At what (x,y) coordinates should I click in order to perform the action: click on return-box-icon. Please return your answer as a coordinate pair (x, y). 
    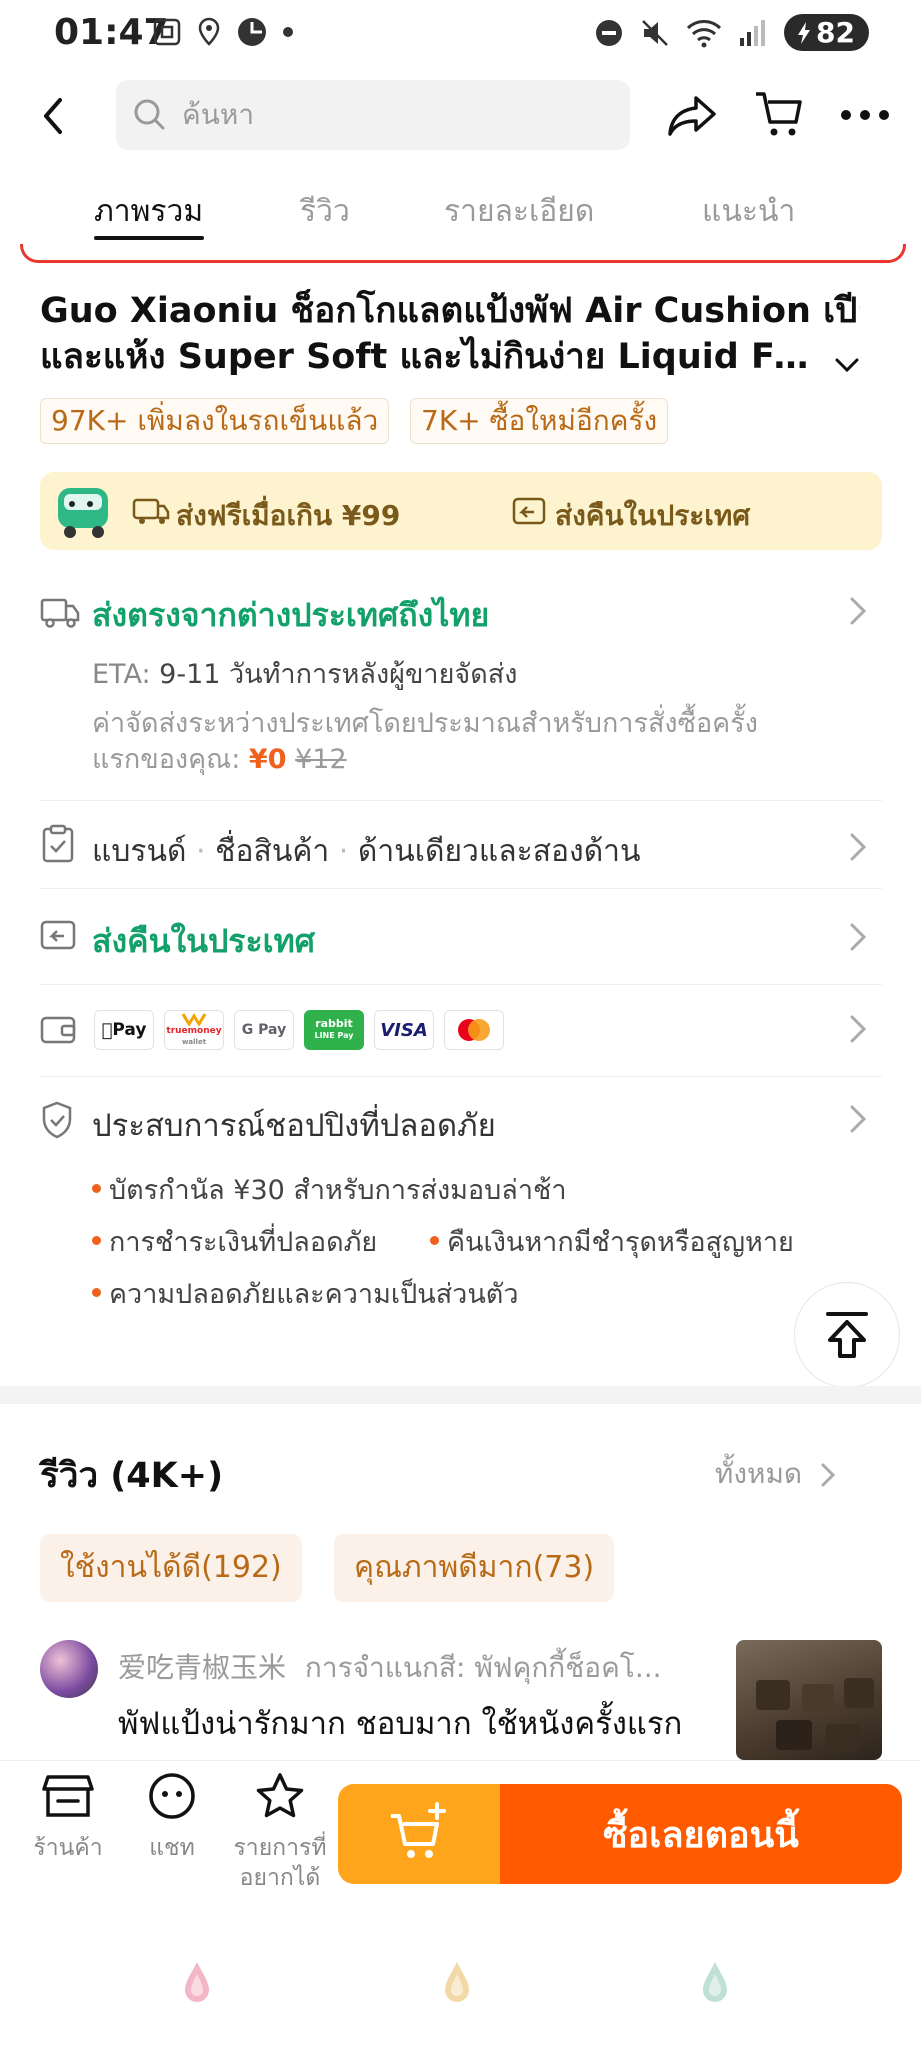
    Looking at the image, I should click on (58, 935).